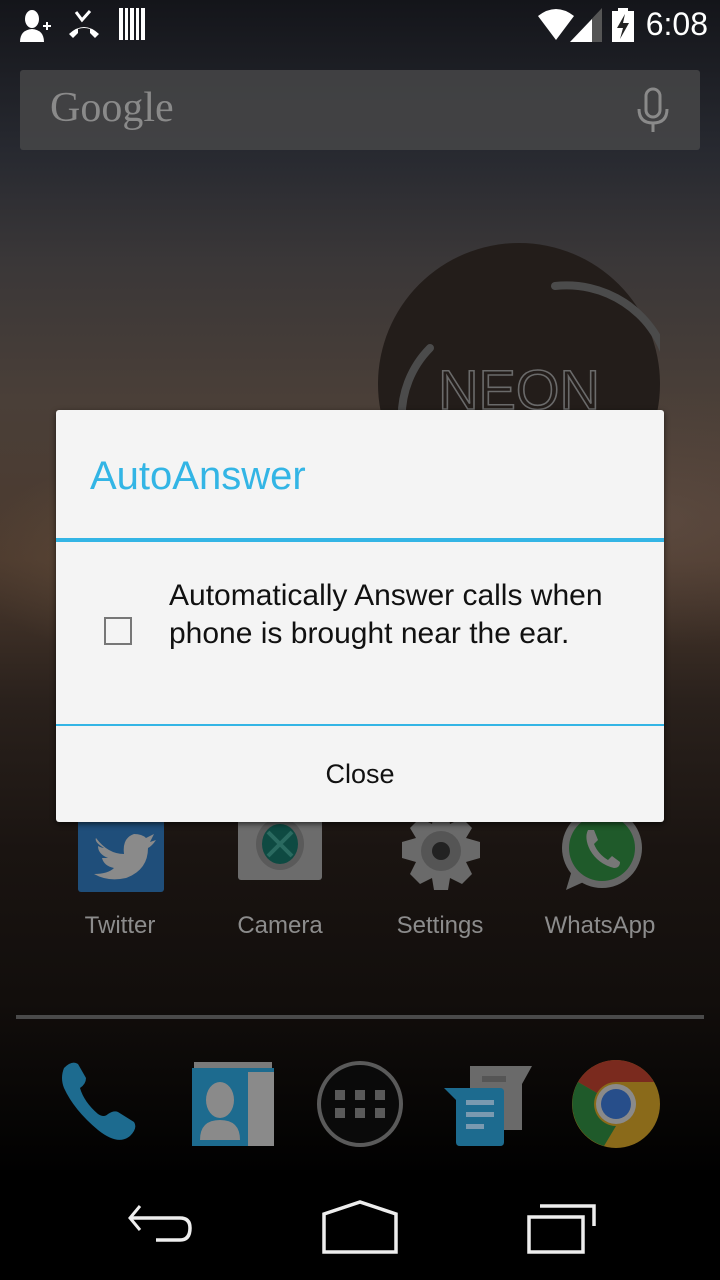  Describe the element at coordinates (653, 110) in the screenshot. I see `mic-icon` at that location.